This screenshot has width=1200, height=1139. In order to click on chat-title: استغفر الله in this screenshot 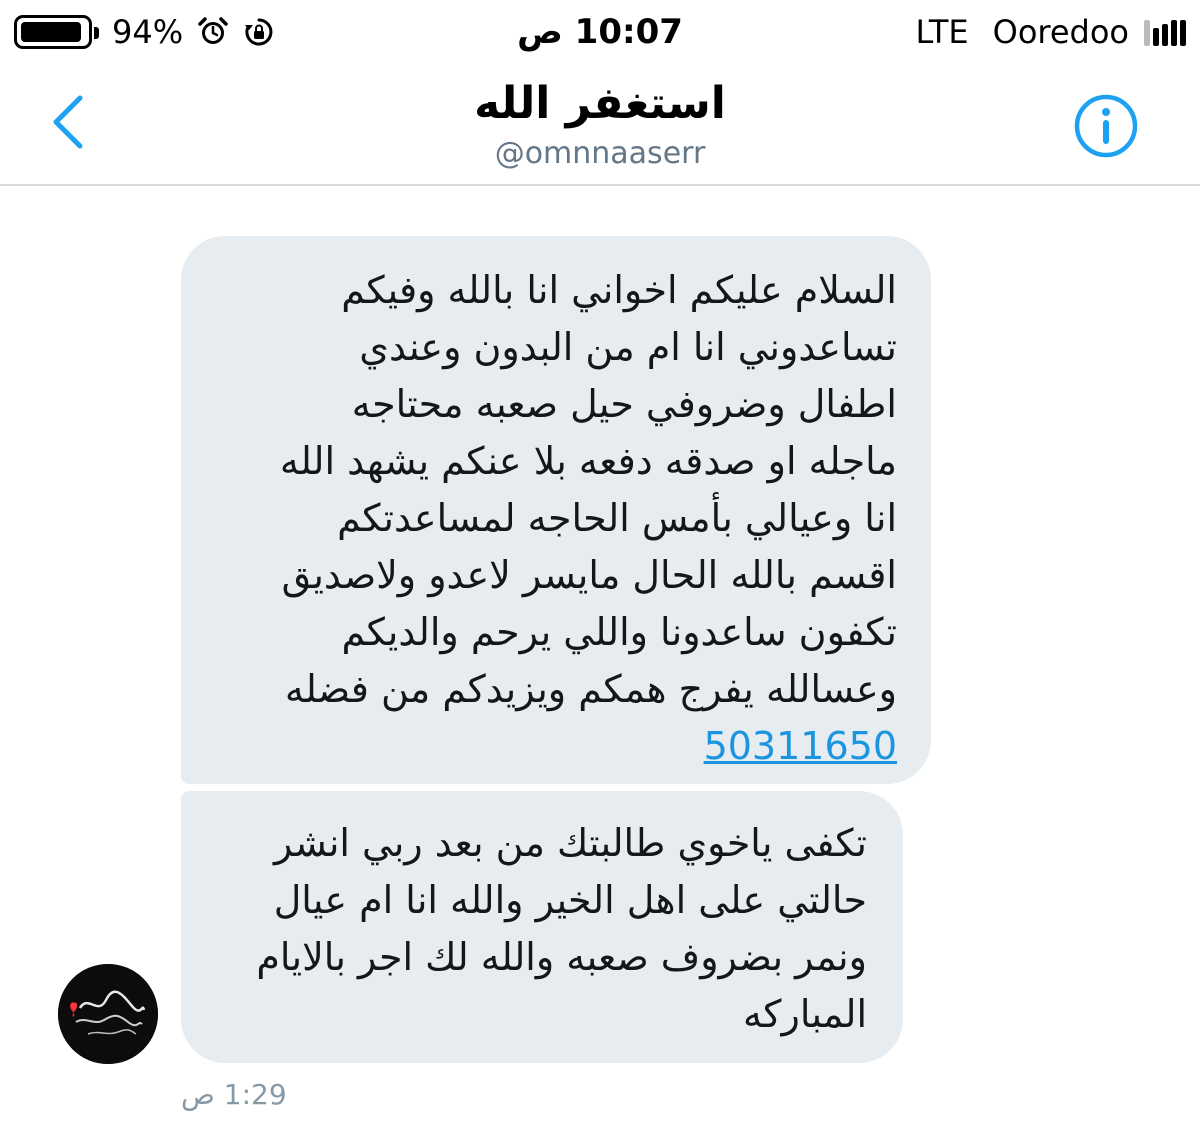, I will do `click(600, 103)`.